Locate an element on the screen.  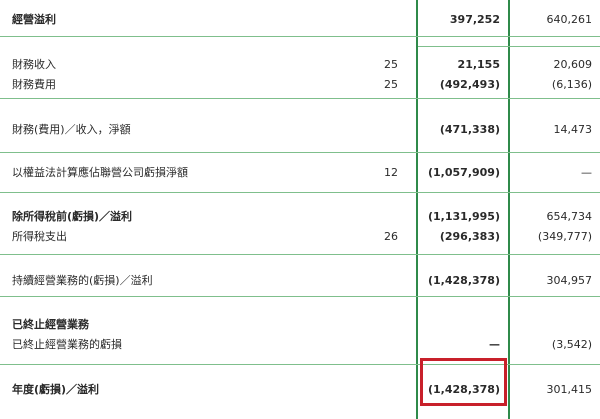
row-label: 財務(費用)／收入，淨額 is located at coordinates (71, 129).